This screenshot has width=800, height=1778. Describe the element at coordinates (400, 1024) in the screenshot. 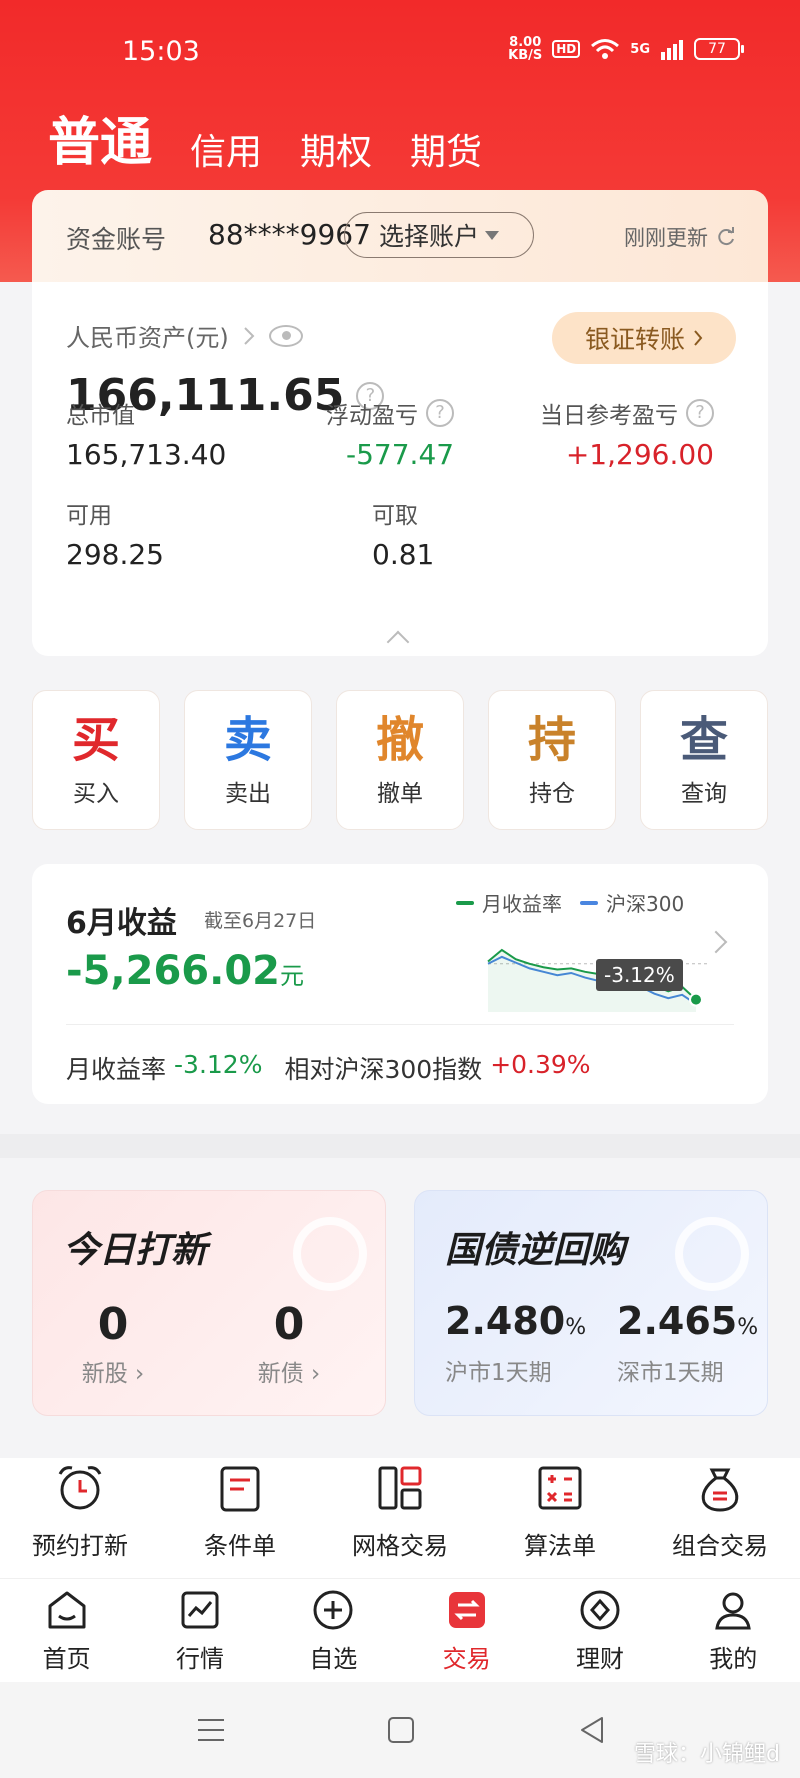

I see `divider` at that location.